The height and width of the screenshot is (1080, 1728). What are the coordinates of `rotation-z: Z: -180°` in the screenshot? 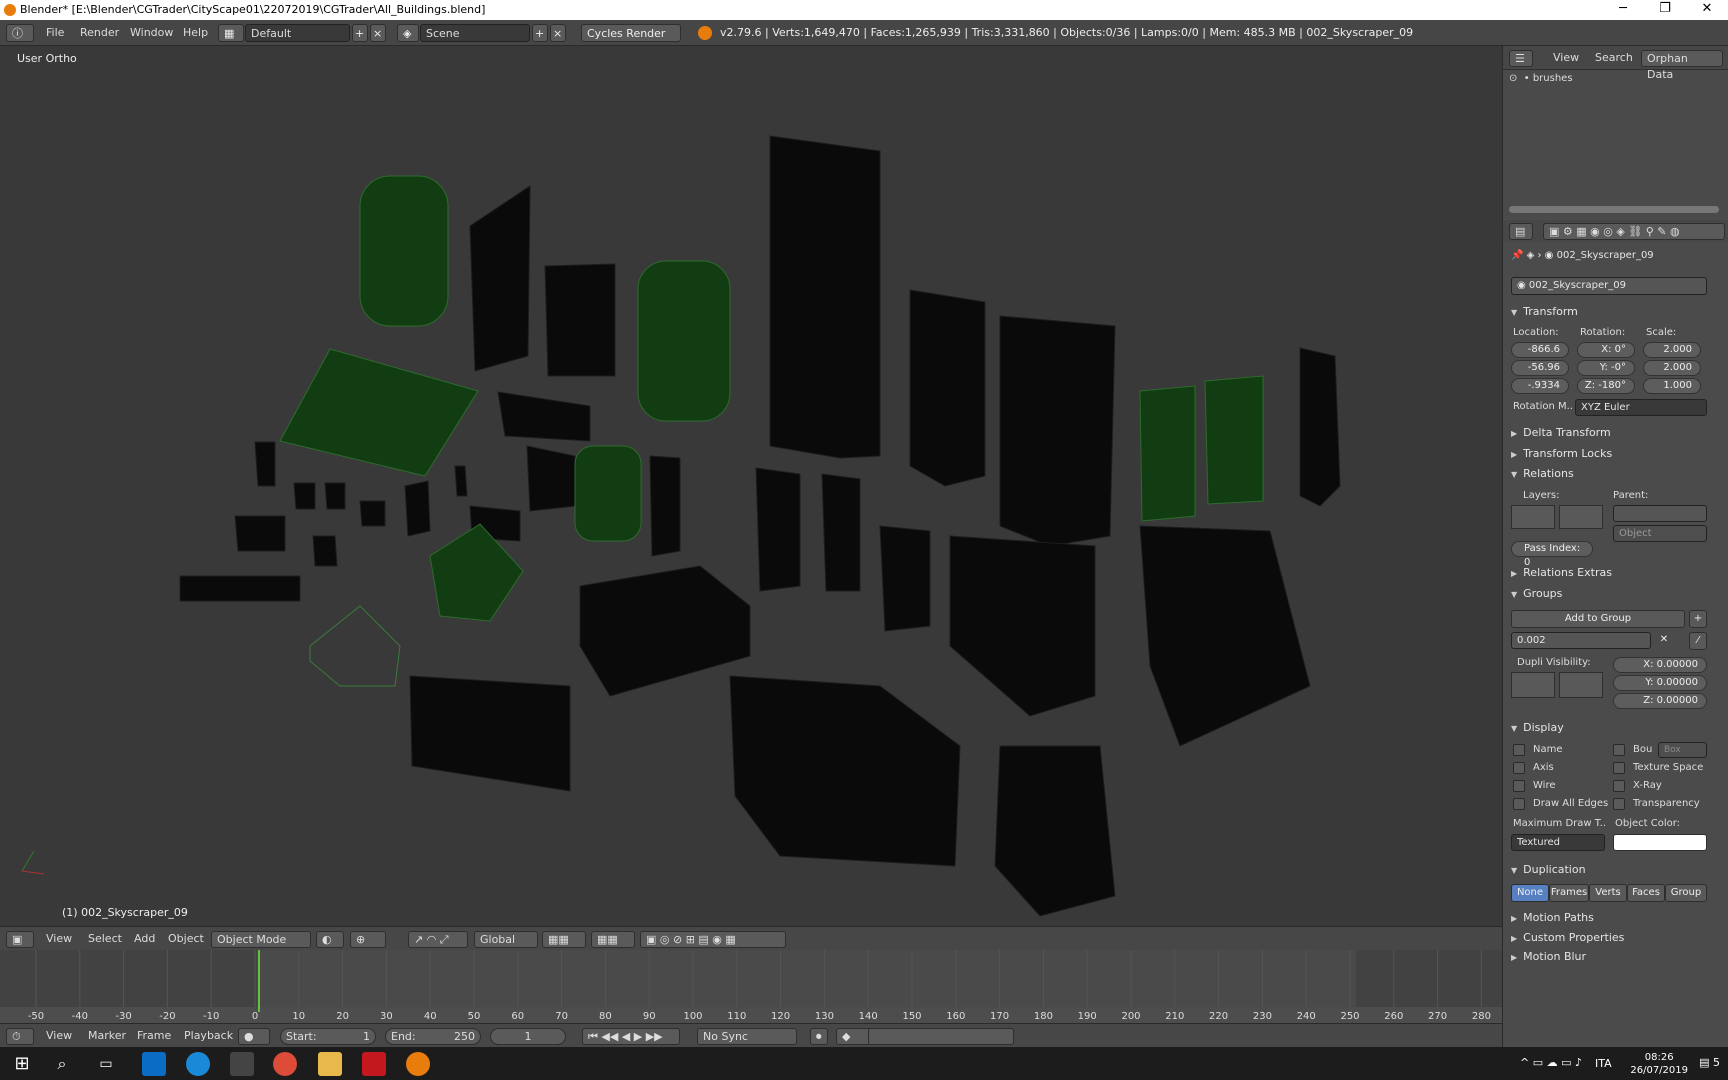 It's located at (1606, 386).